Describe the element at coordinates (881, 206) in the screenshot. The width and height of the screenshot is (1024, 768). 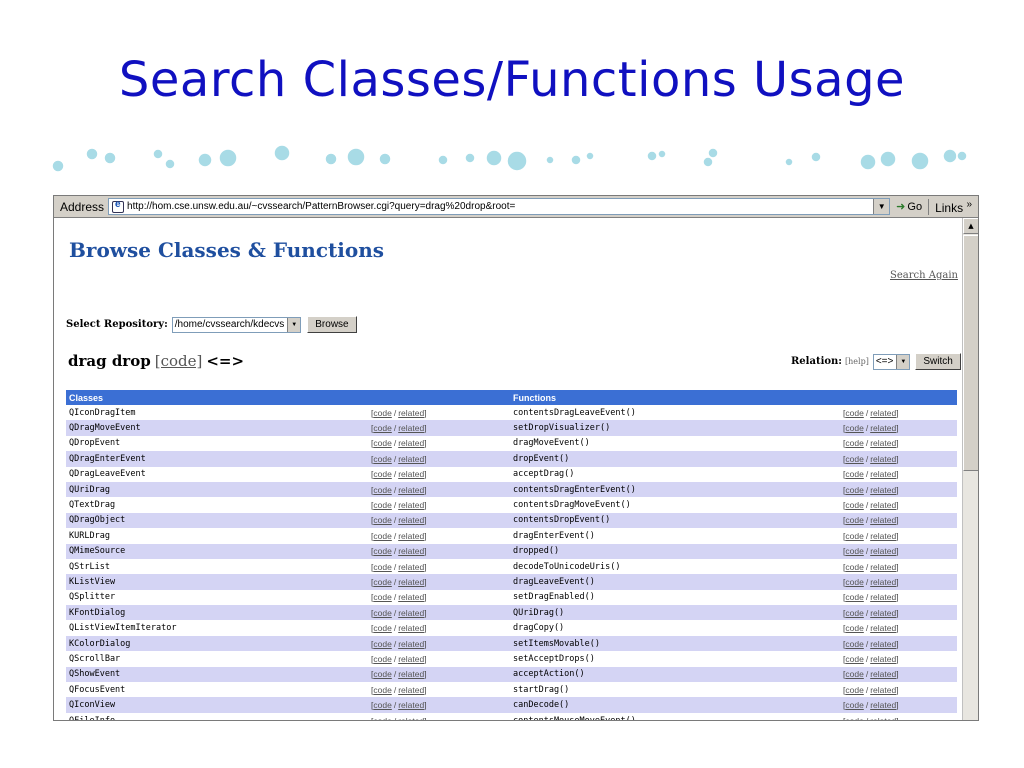
I see `address-dropdown-icon: ▼` at that location.